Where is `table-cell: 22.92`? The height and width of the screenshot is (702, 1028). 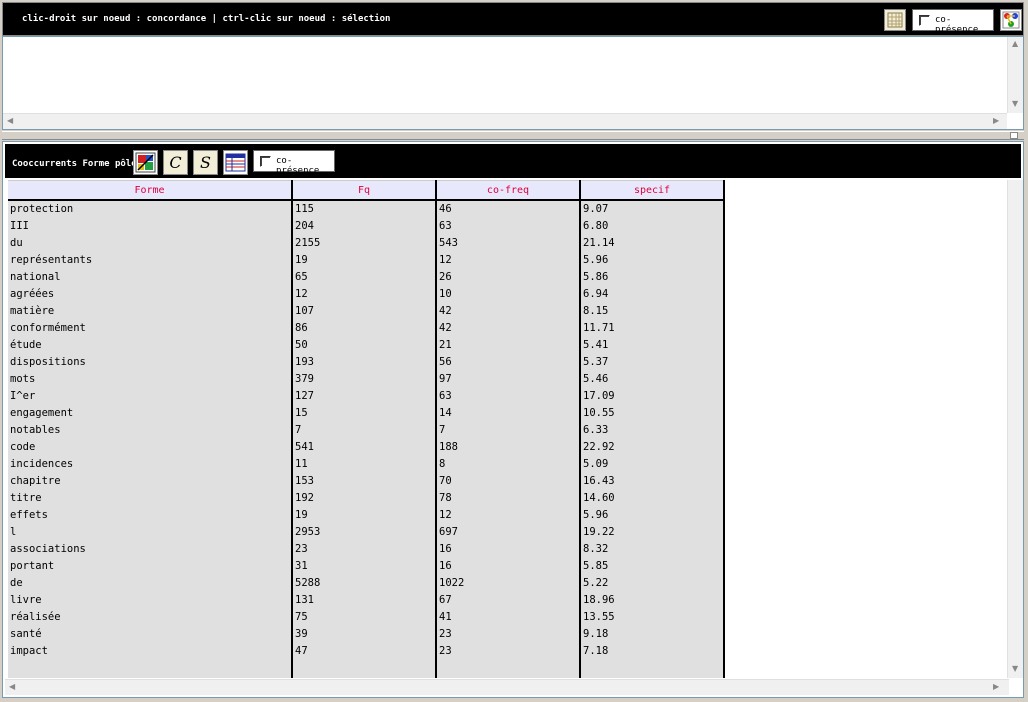 table-cell: 22.92 is located at coordinates (652, 447).